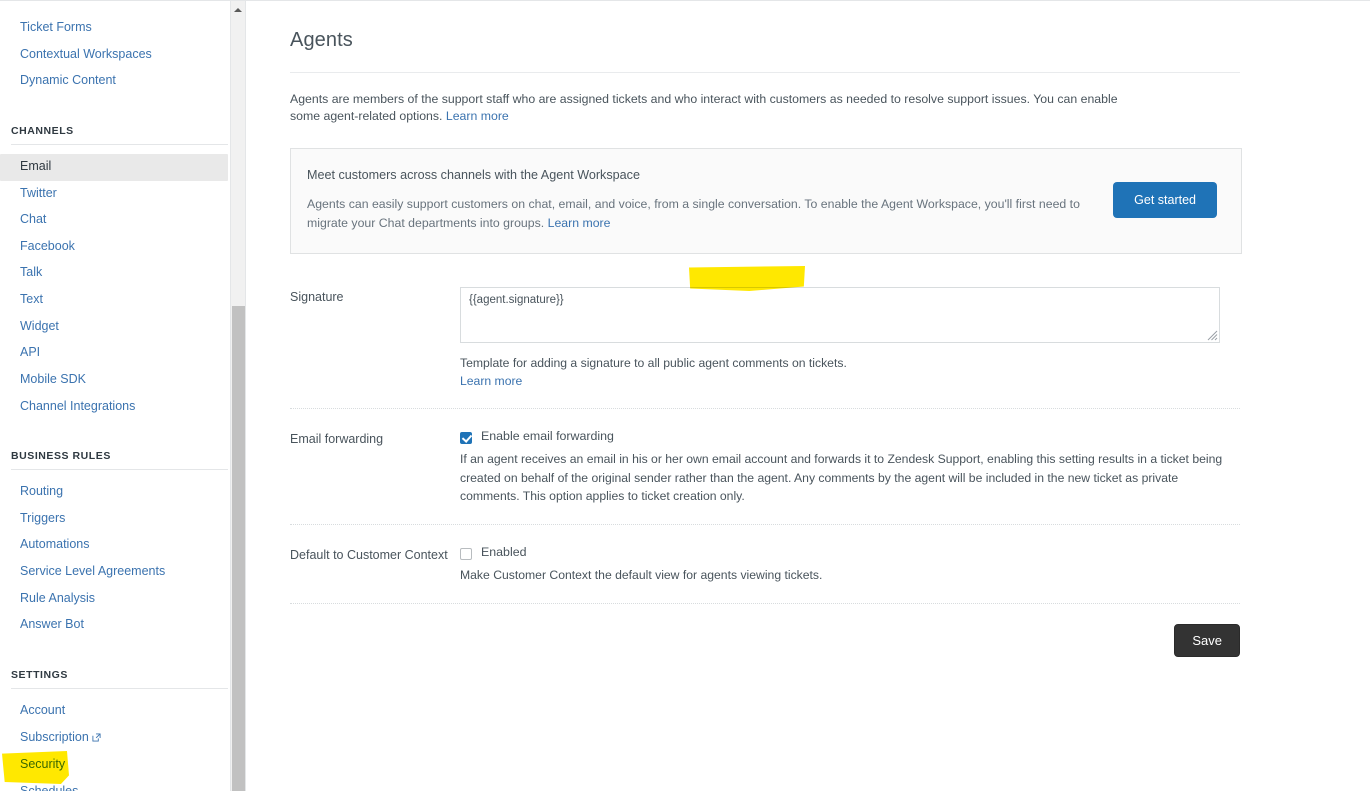 Image resolution: width=1370 pixels, height=791 pixels. Describe the element at coordinates (118, 599) in the screenshot. I see `sidebar-item-rule-analysis: Rule Analysis` at that location.